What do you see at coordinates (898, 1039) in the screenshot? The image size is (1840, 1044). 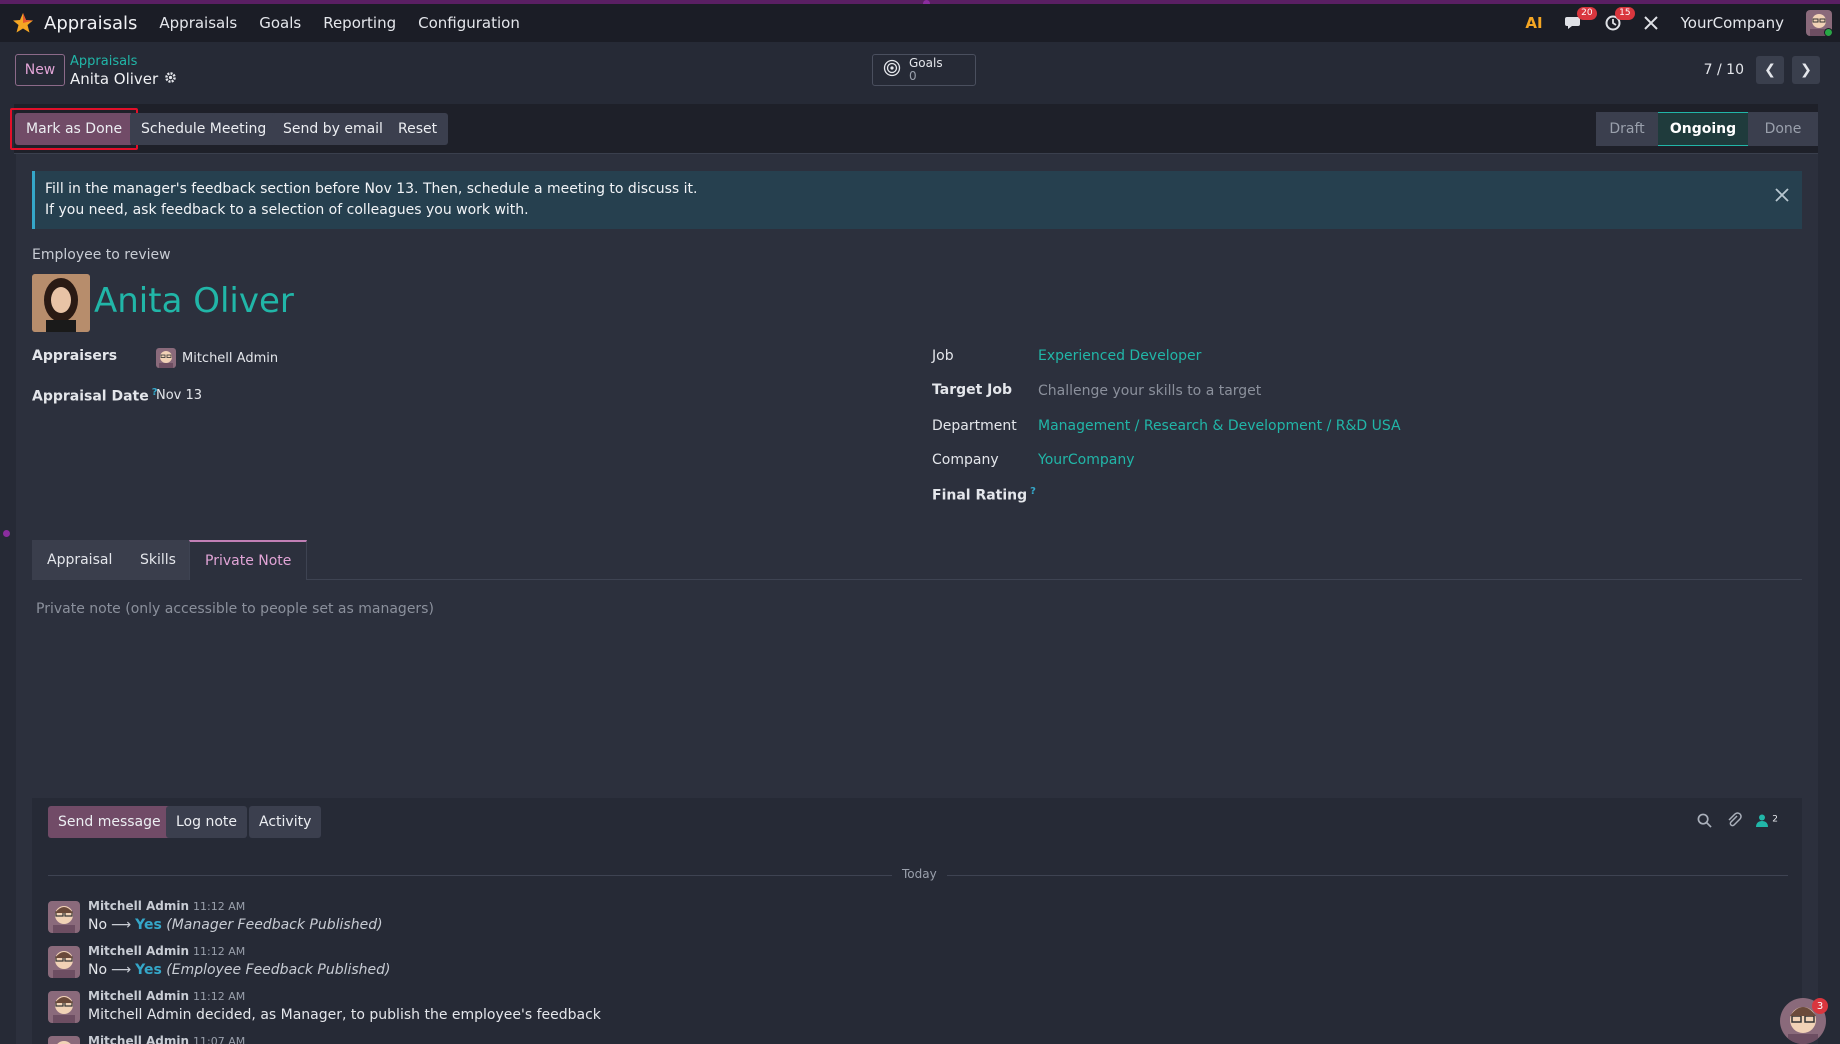 I see `chatter-message: Mitchell Admin 11:07 AM` at bounding box center [898, 1039].